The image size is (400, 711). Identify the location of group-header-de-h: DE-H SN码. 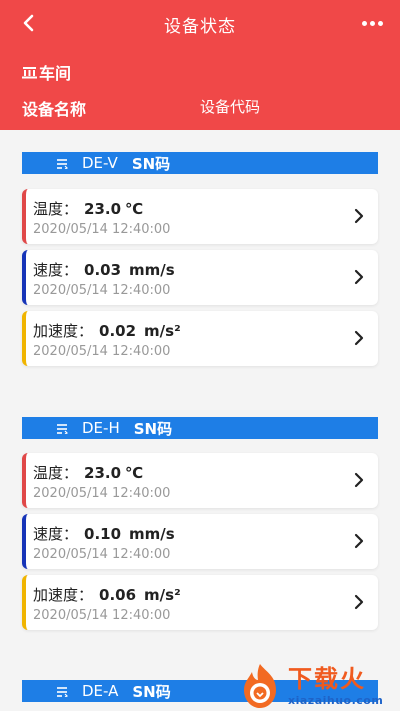
(200, 428).